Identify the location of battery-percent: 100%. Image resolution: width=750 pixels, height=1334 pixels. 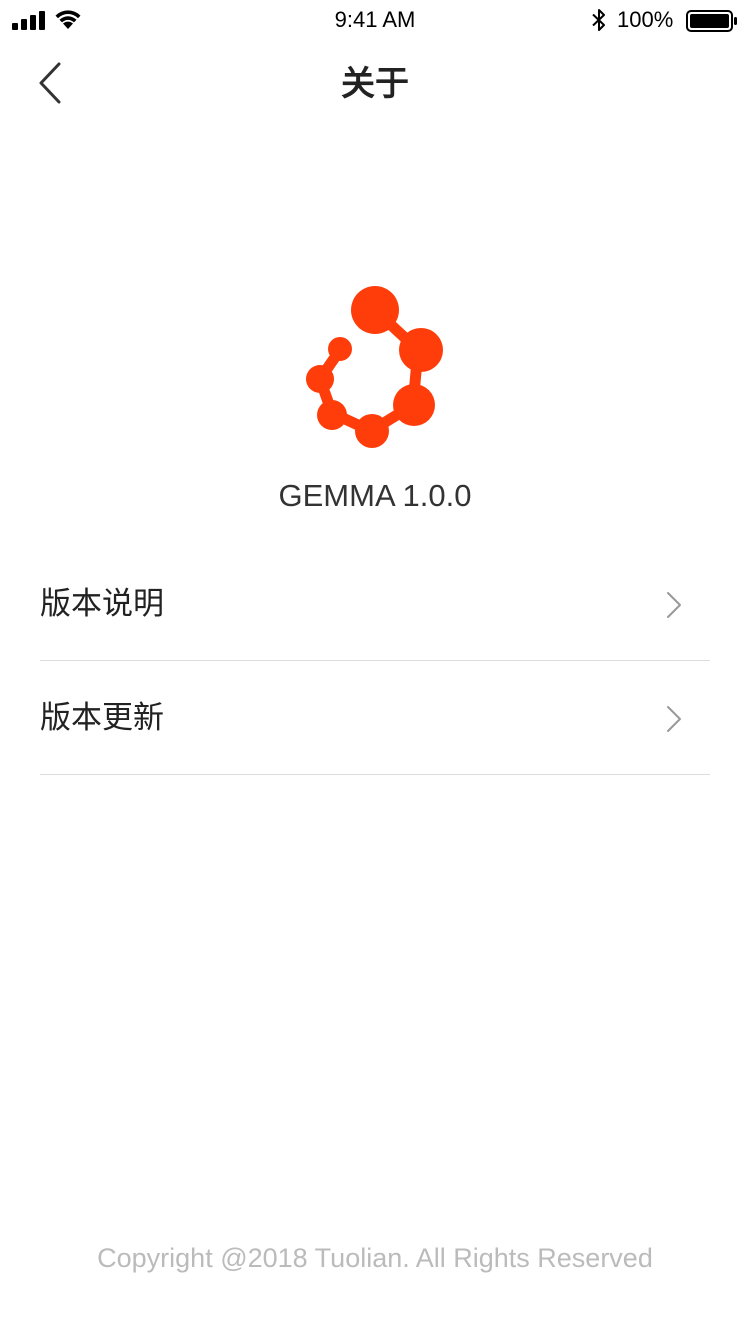
(645, 19).